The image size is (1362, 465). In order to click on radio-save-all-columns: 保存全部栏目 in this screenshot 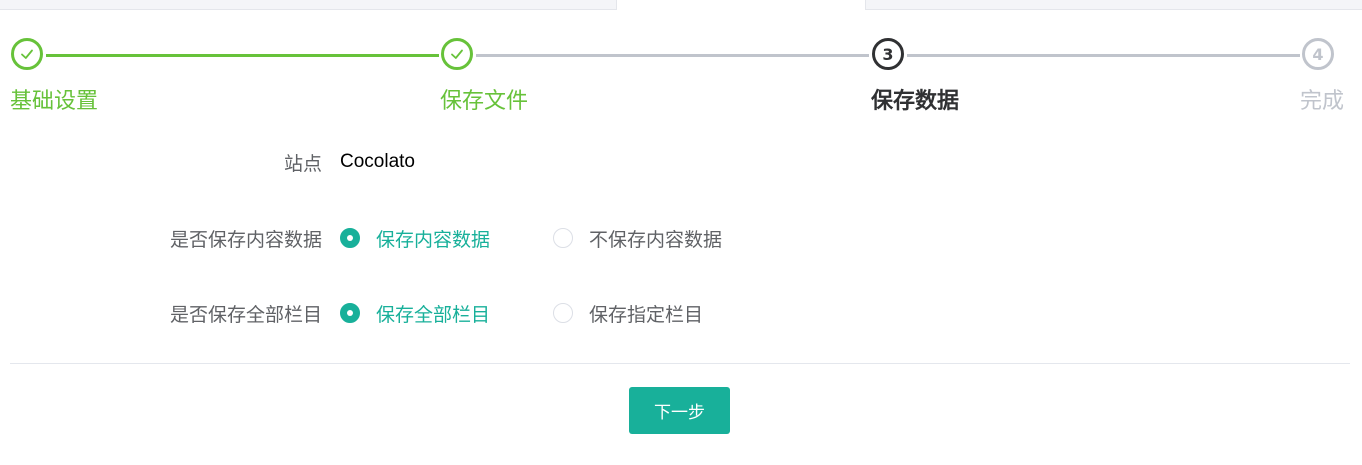, I will do `click(415, 313)`.